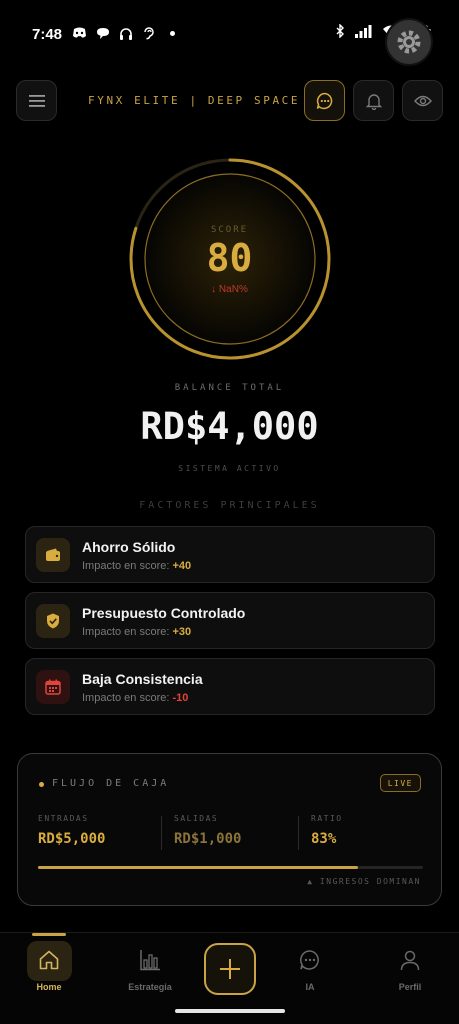 This screenshot has height=1024, width=459. What do you see at coordinates (49, 960) in the screenshot?
I see `home-icon` at bounding box center [49, 960].